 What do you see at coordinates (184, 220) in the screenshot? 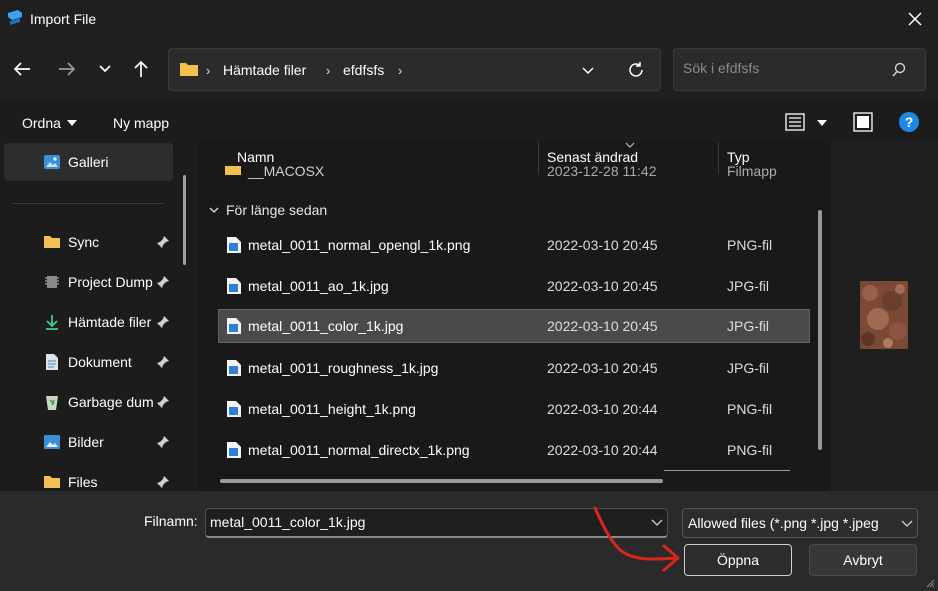
I see `sidebar-scrollbar` at bounding box center [184, 220].